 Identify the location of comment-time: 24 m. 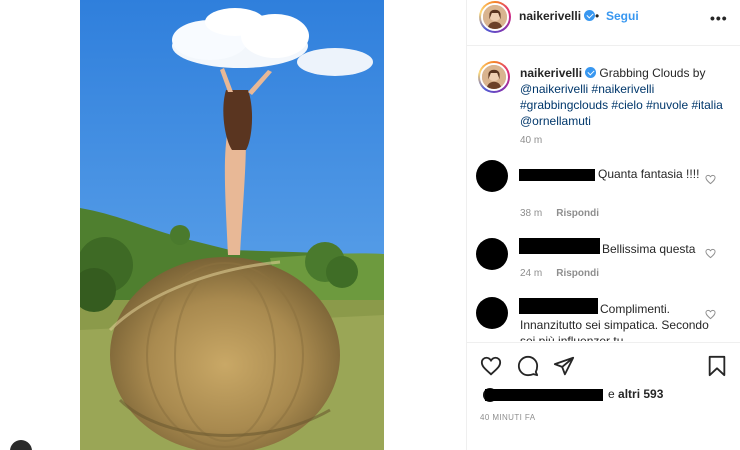
(531, 273).